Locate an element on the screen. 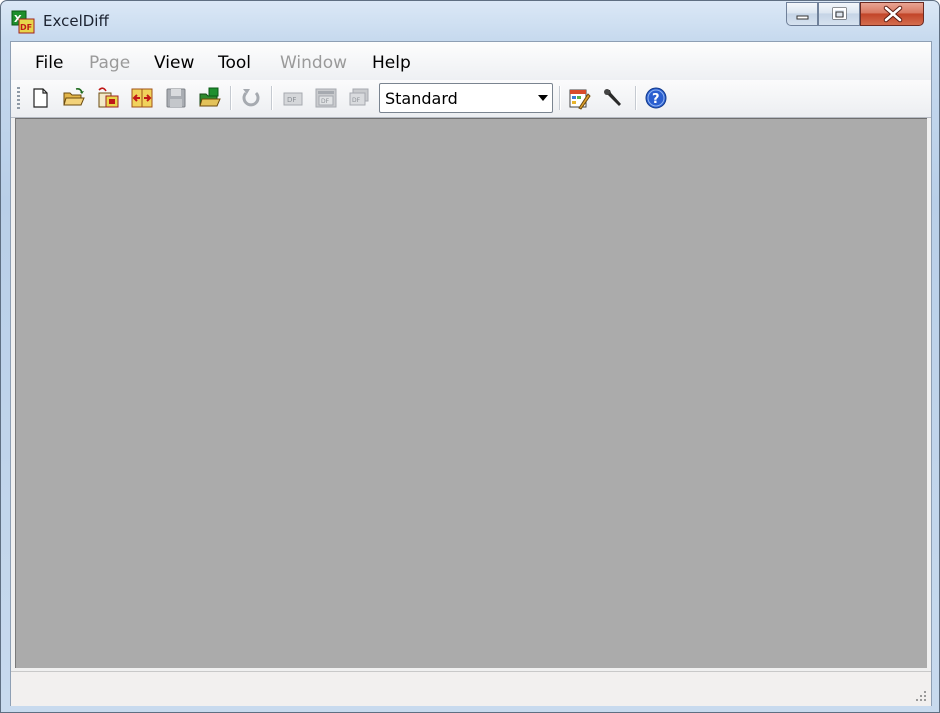 This screenshot has height=713, width=940. toolbar-grip is located at coordinates (18, 98).